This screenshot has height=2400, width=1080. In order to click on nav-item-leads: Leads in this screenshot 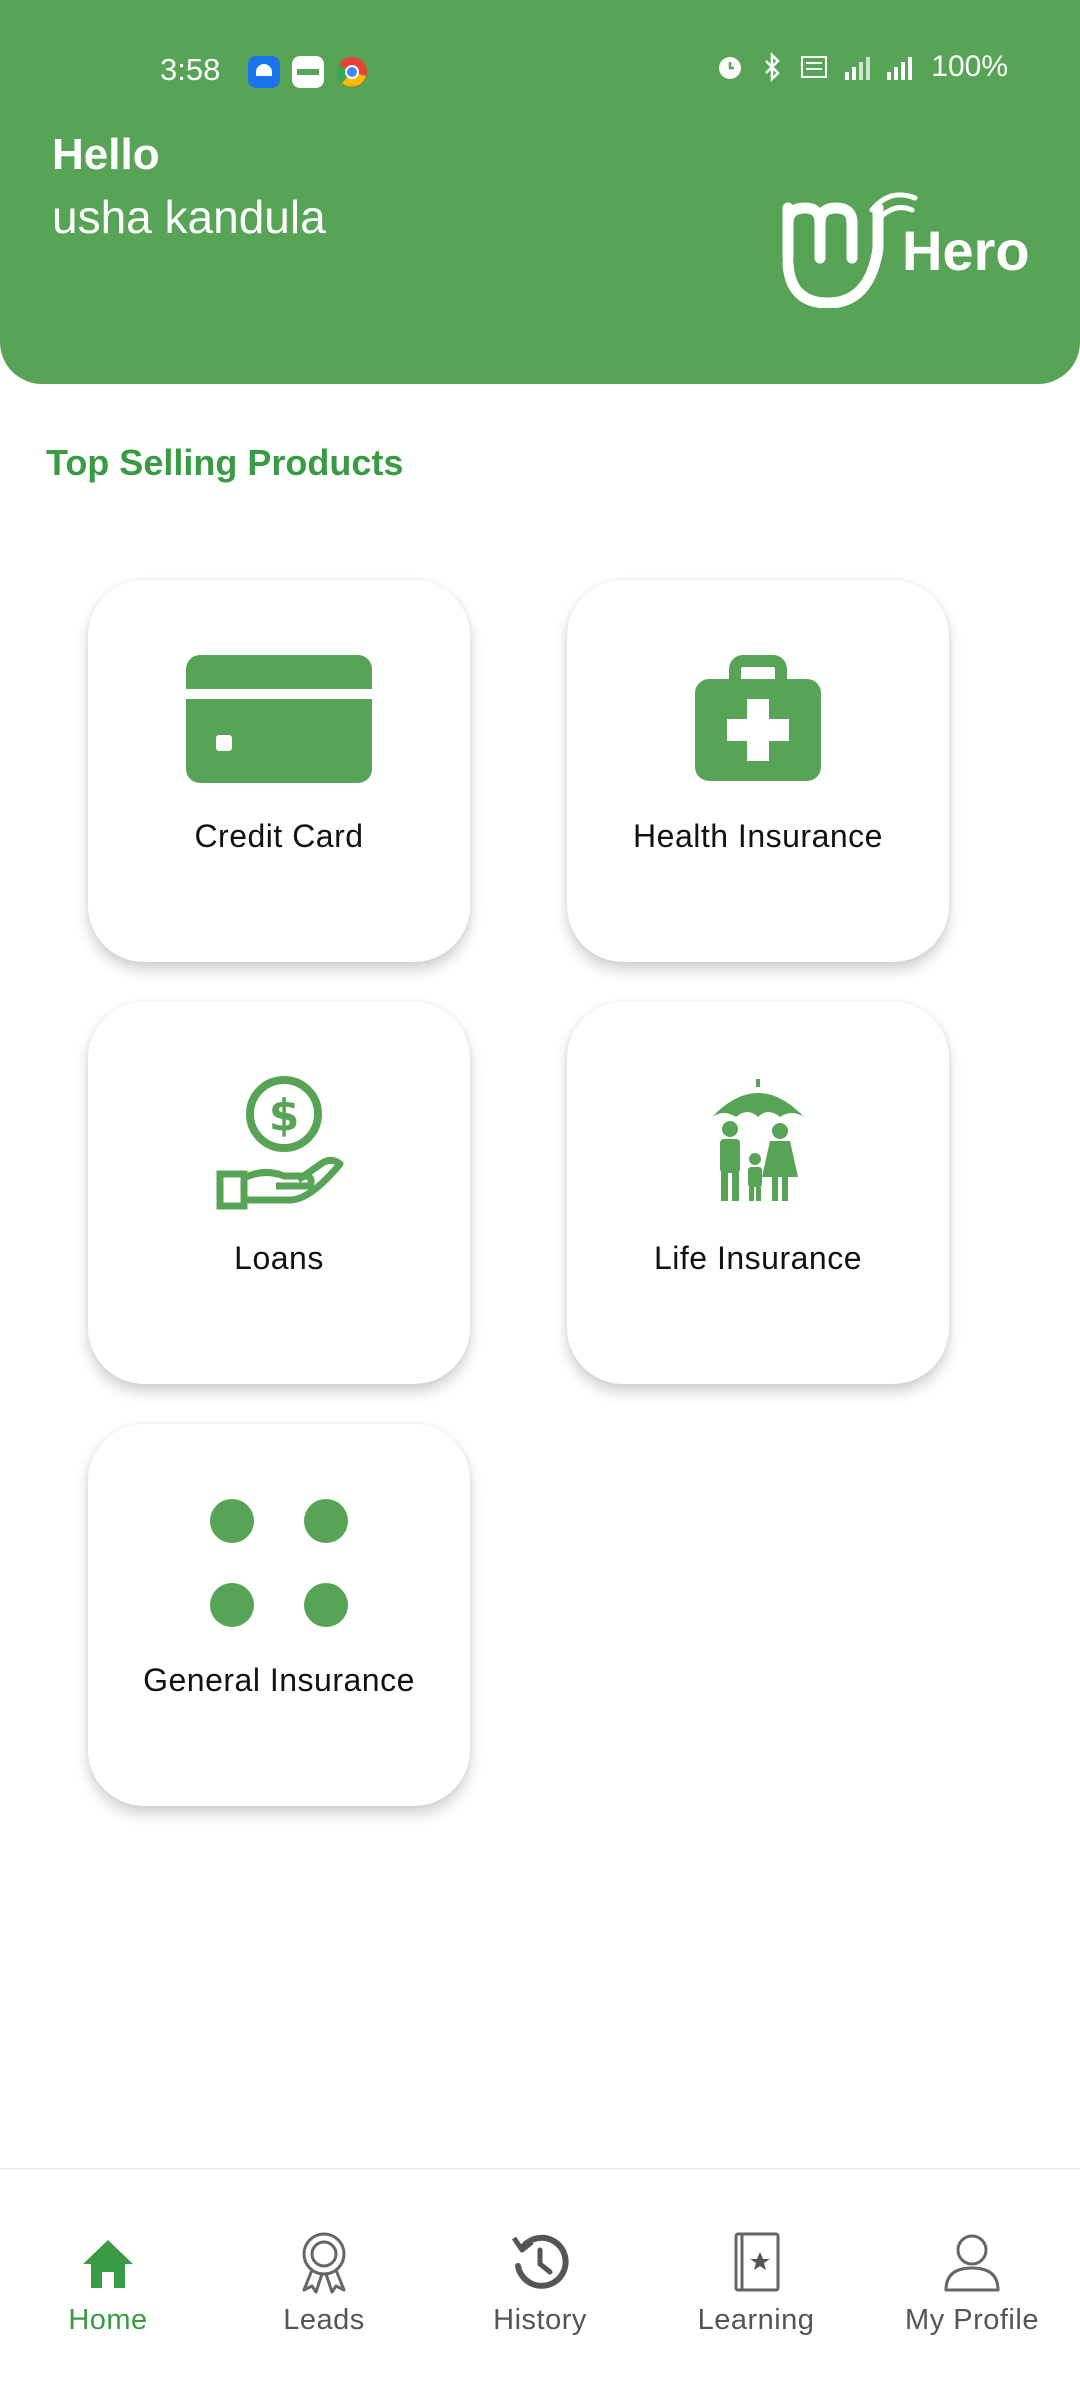, I will do `click(324, 2300)`.